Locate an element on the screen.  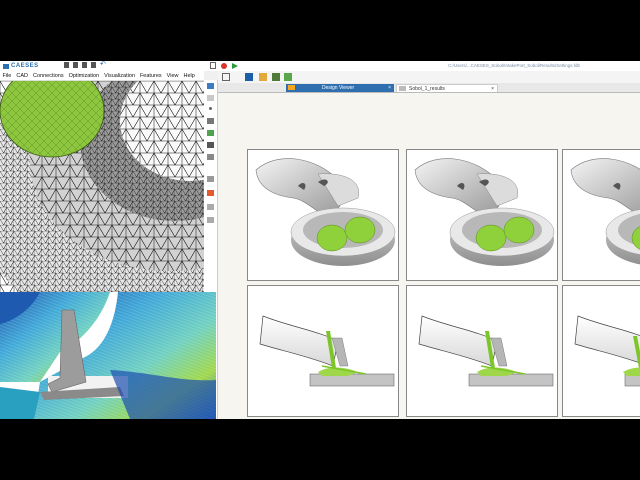
curve-icon is located at coordinates (210, 121).